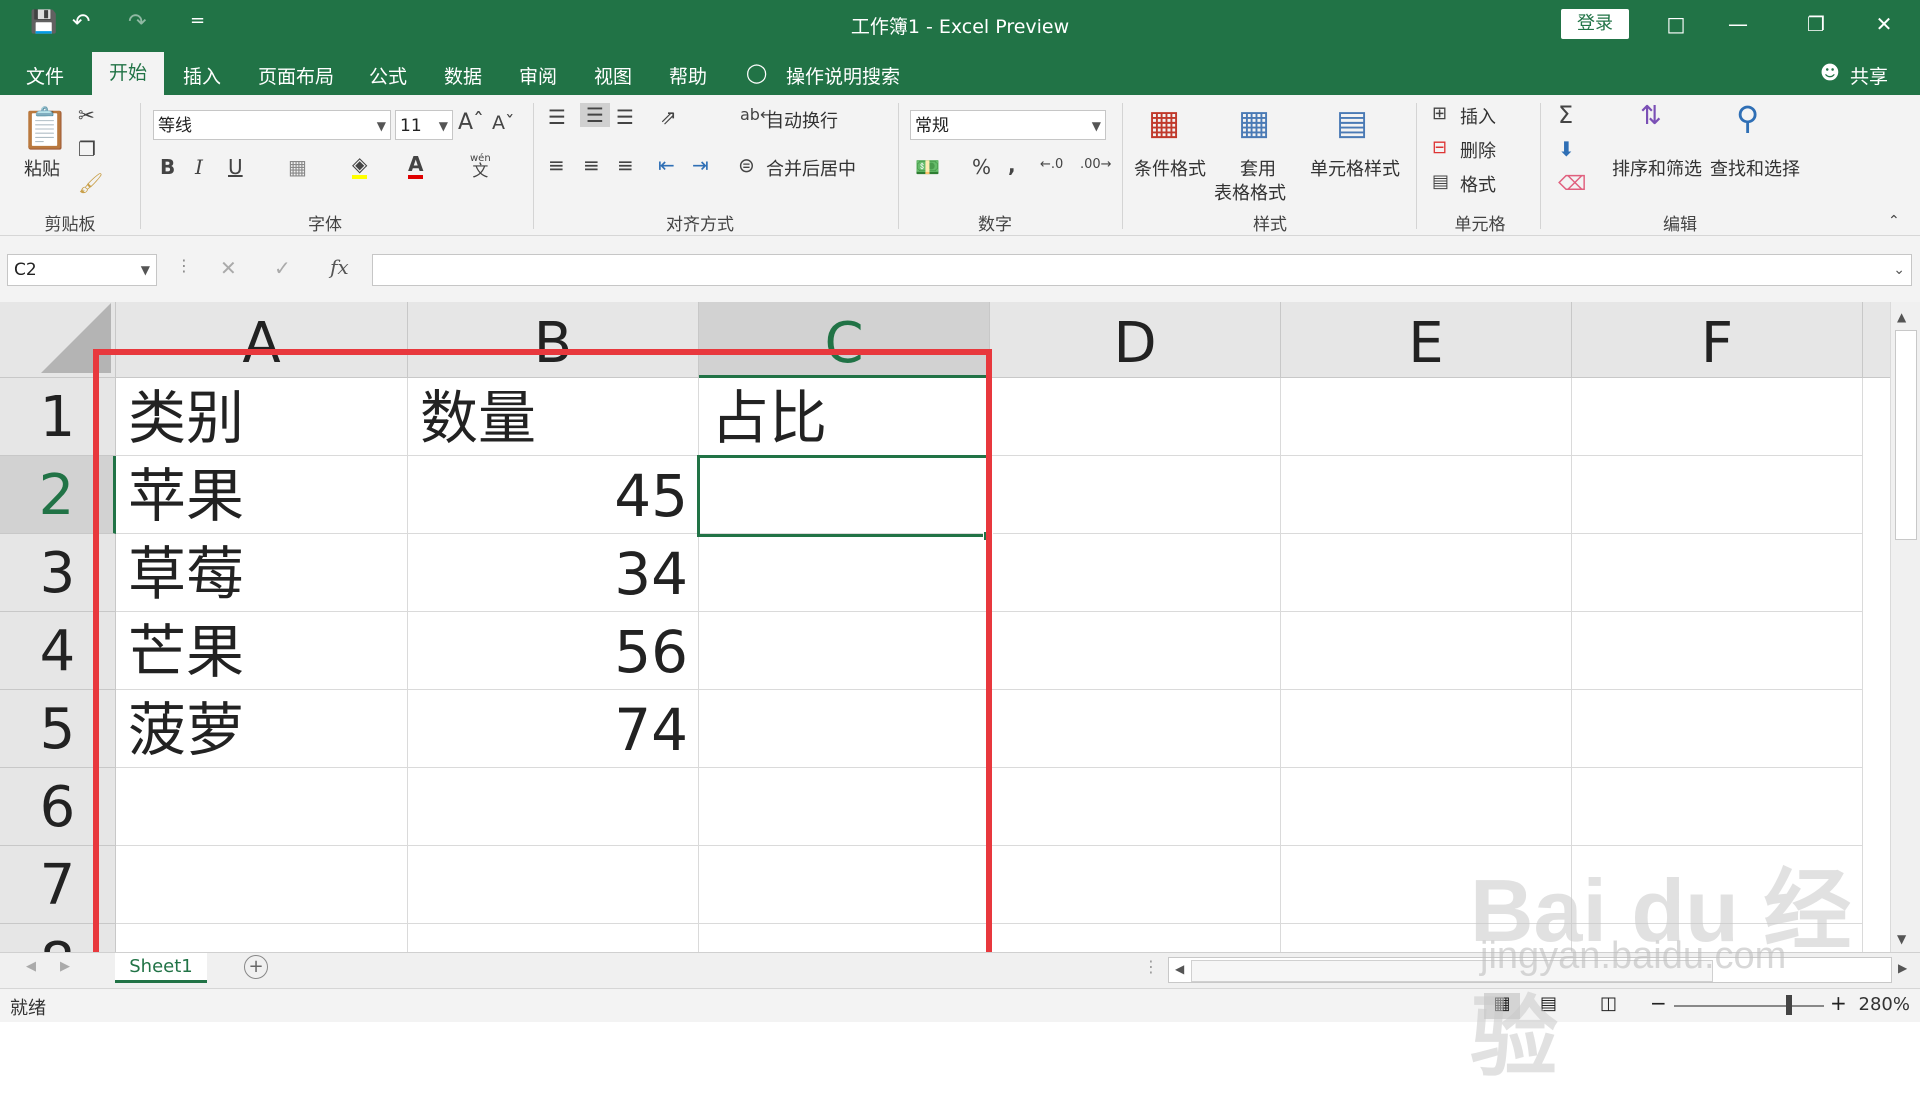  I want to click on insert-cells-button: 插入, so click(1478, 116).